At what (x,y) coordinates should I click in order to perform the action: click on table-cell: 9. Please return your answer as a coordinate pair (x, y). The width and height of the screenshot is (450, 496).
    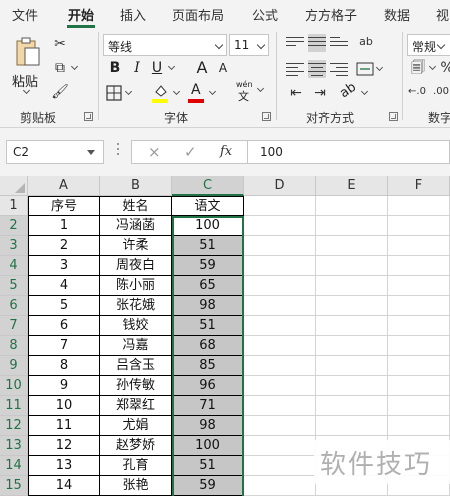
    Looking at the image, I should click on (64, 386).